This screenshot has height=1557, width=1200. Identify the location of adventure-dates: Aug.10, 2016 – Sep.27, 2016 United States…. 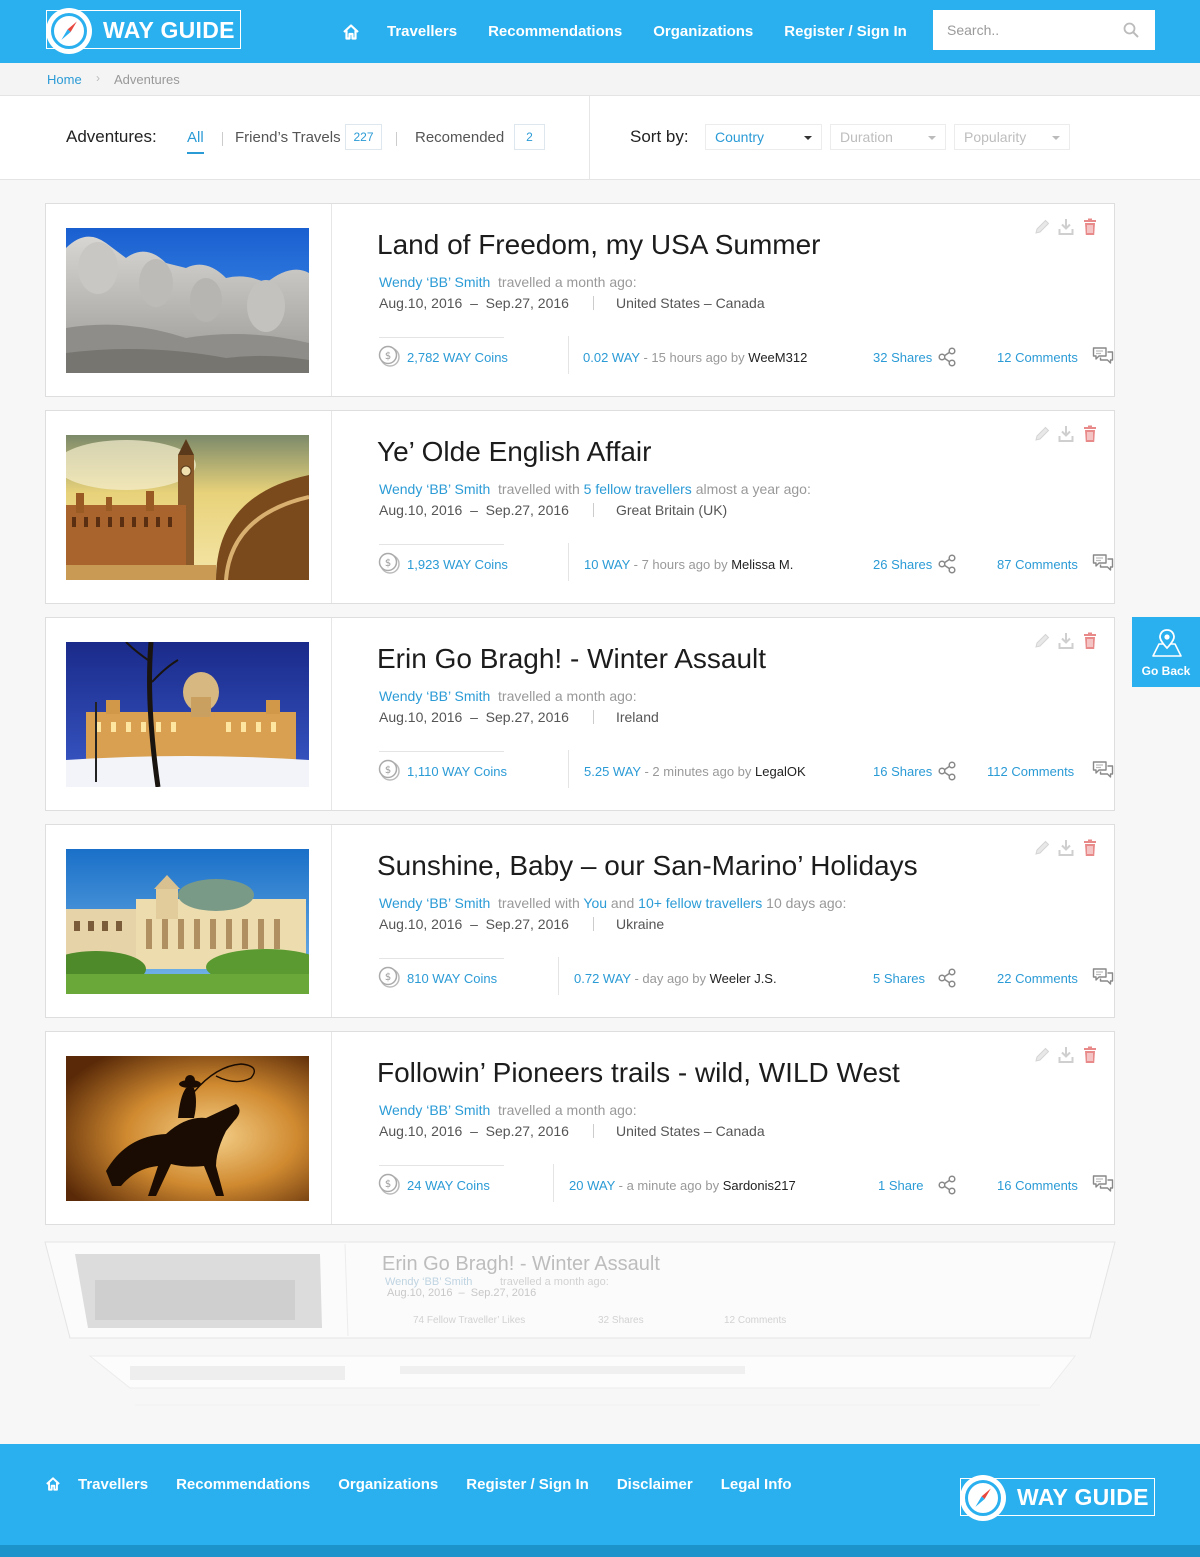
(572, 303).